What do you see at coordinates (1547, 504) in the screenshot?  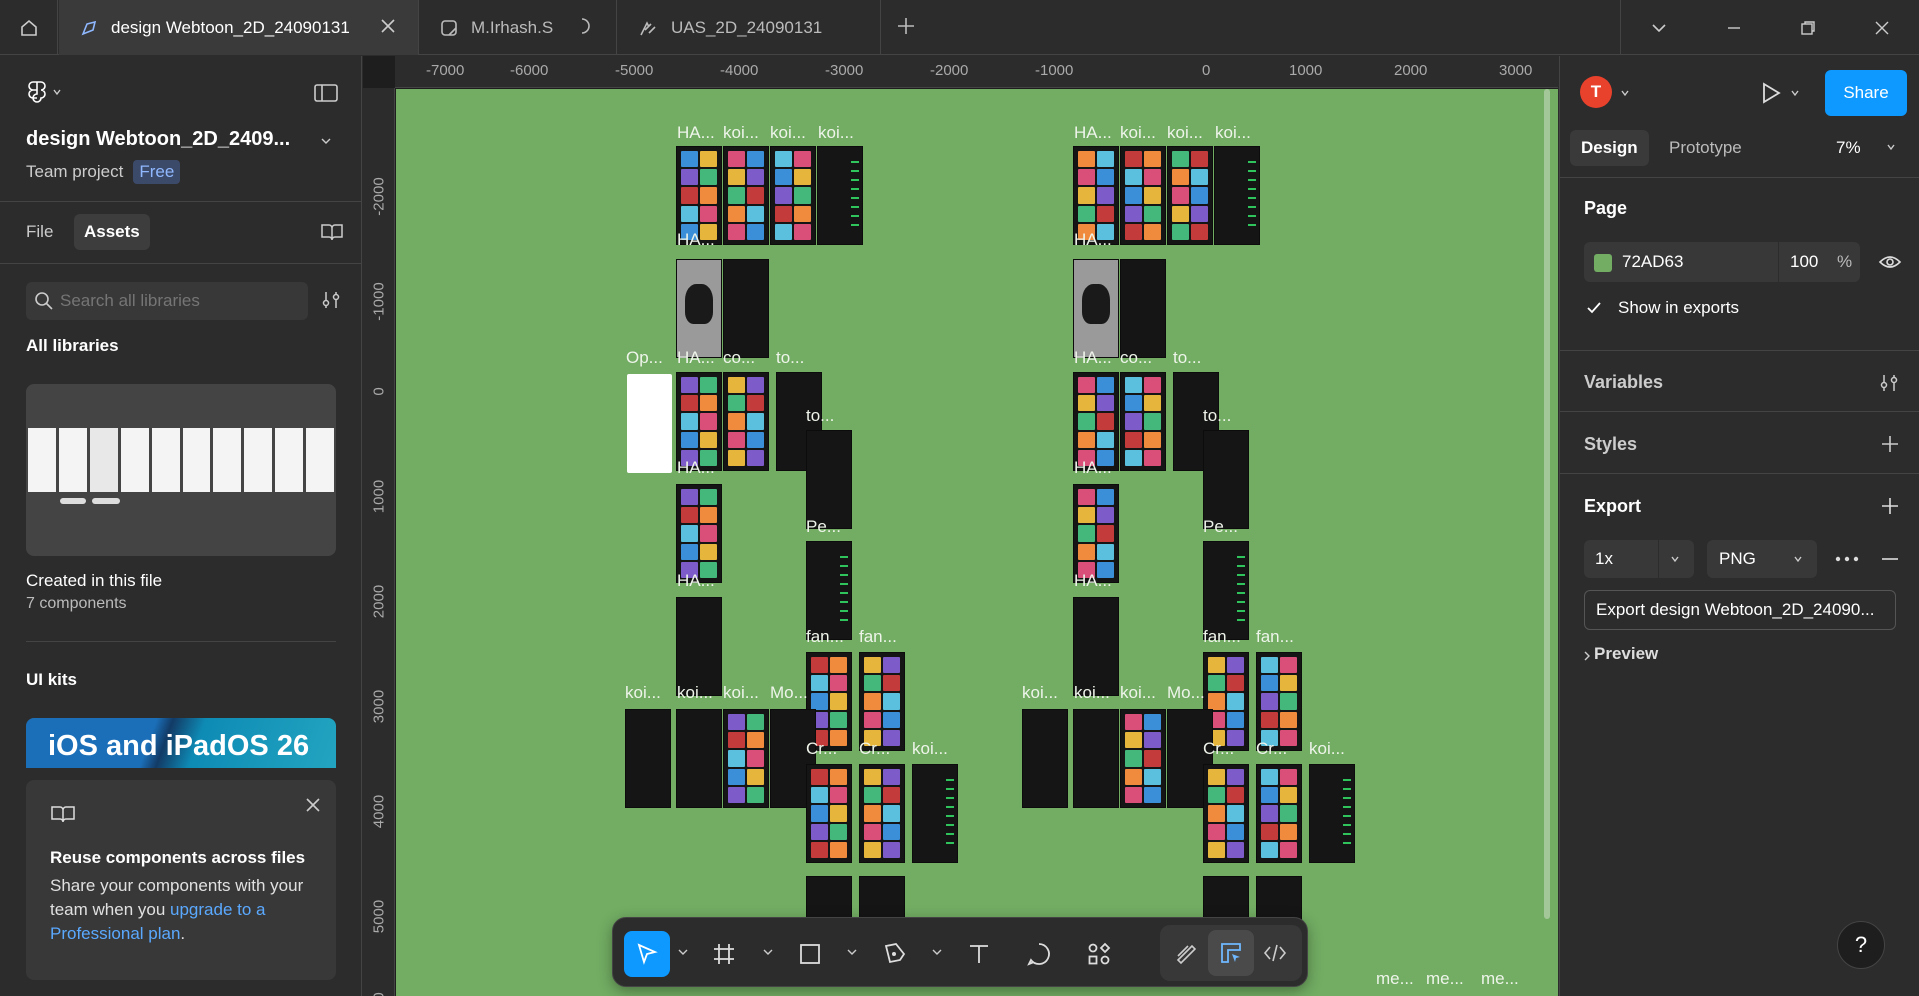 I see `vertical-scrollbar` at bounding box center [1547, 504].